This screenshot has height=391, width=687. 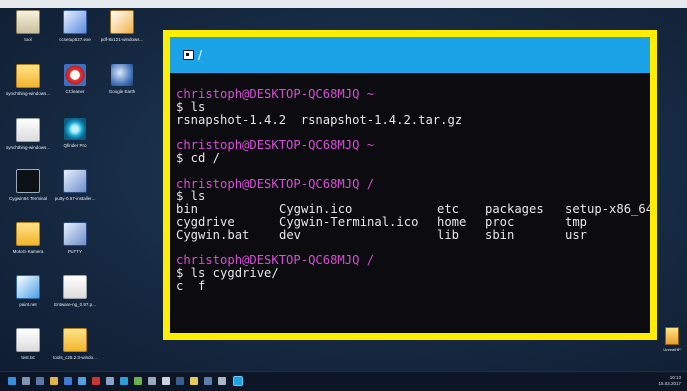 What do you see at coordinates (198, 157) in the screenshot?
I see `command-line: $ cd /` at bounding box center [198, 157].